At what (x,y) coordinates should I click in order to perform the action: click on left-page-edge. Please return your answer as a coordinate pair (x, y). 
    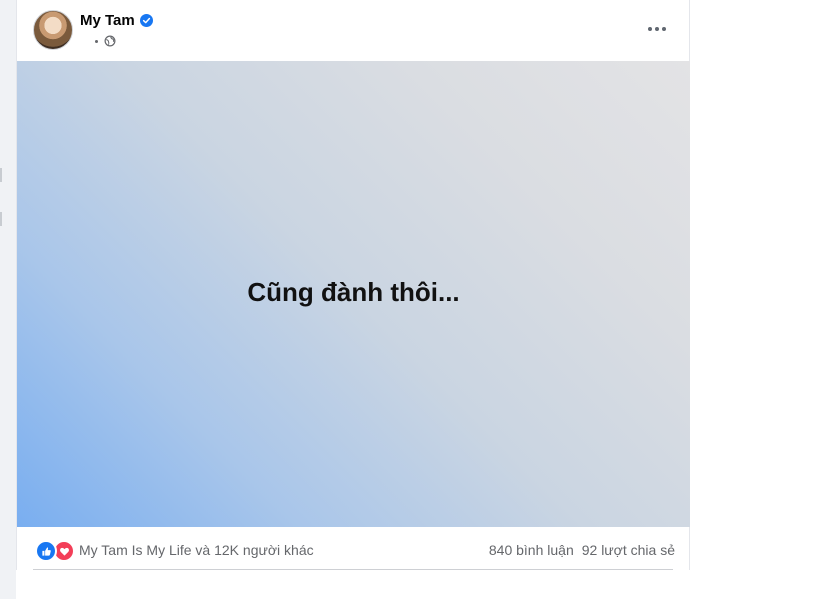
    Looking at the image, I should click on (8, 299).